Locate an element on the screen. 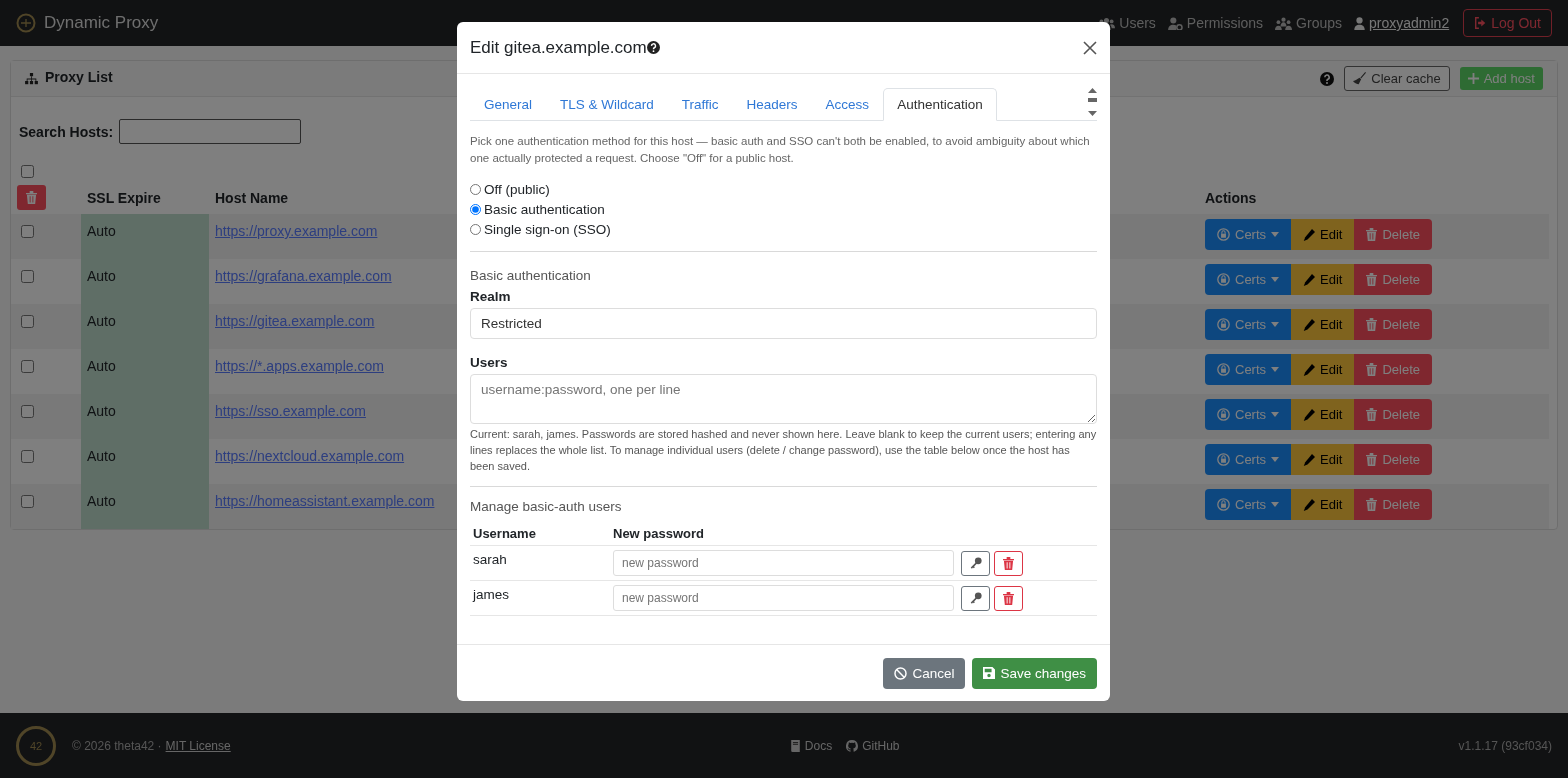  host-link: https://gitea.example.com is located at coordinates (295, 321).